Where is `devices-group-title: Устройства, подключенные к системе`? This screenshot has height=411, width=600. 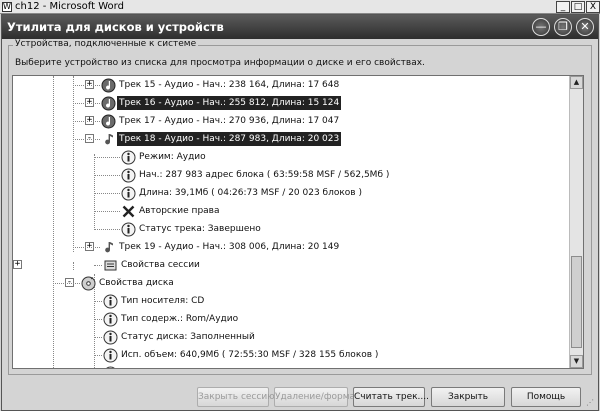 devices-group-title: Устройства, подключенные к системе is located at coordinates (106, 44).